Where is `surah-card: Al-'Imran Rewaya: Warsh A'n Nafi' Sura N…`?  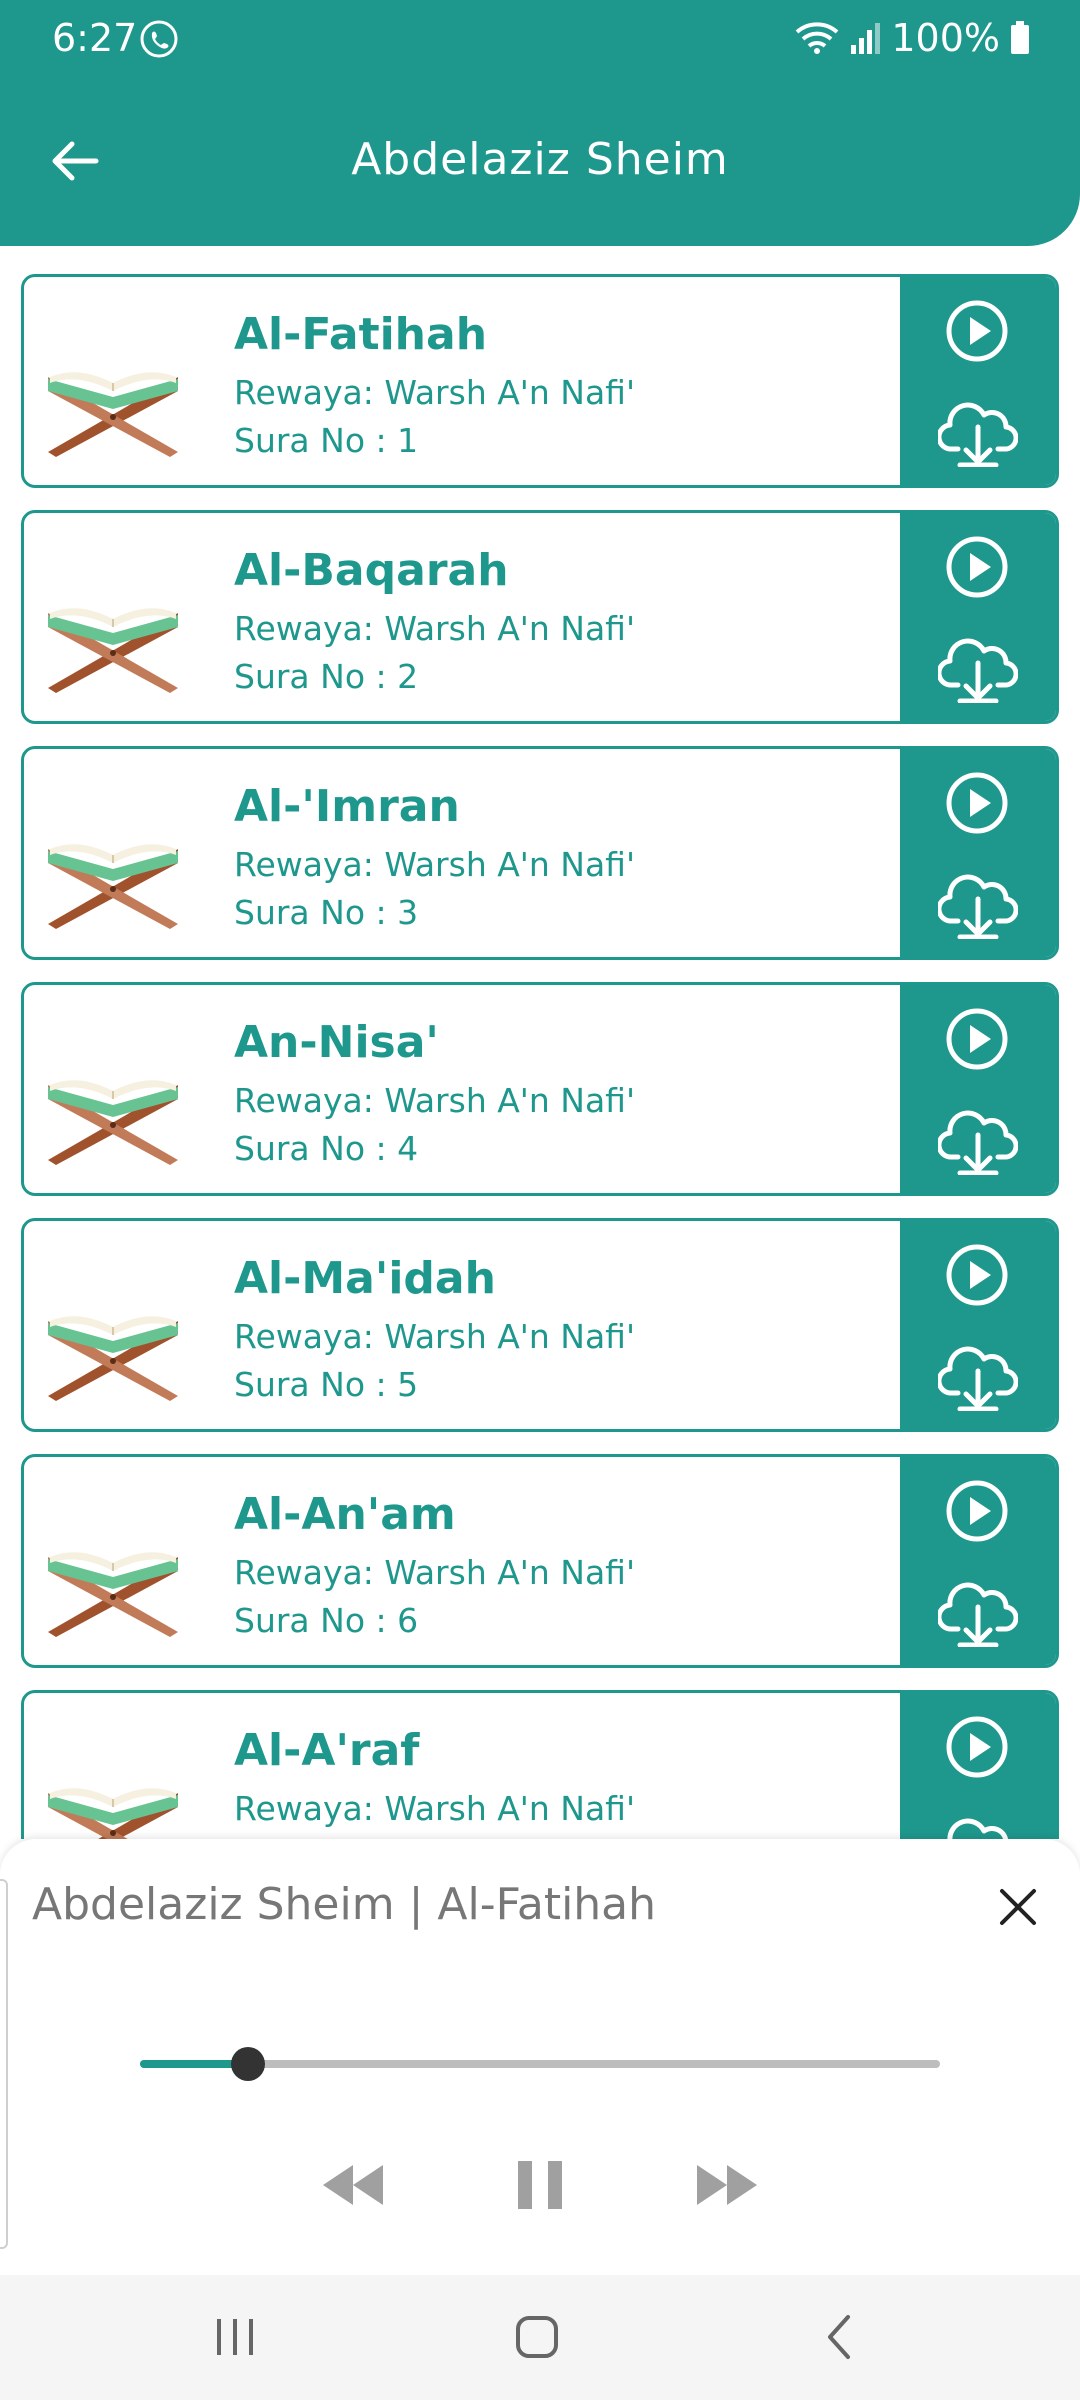
surah-card: Al-'Imran Rewaya: Warsh A'n Nafi' Sura N… is located at coordinates (540, 853).